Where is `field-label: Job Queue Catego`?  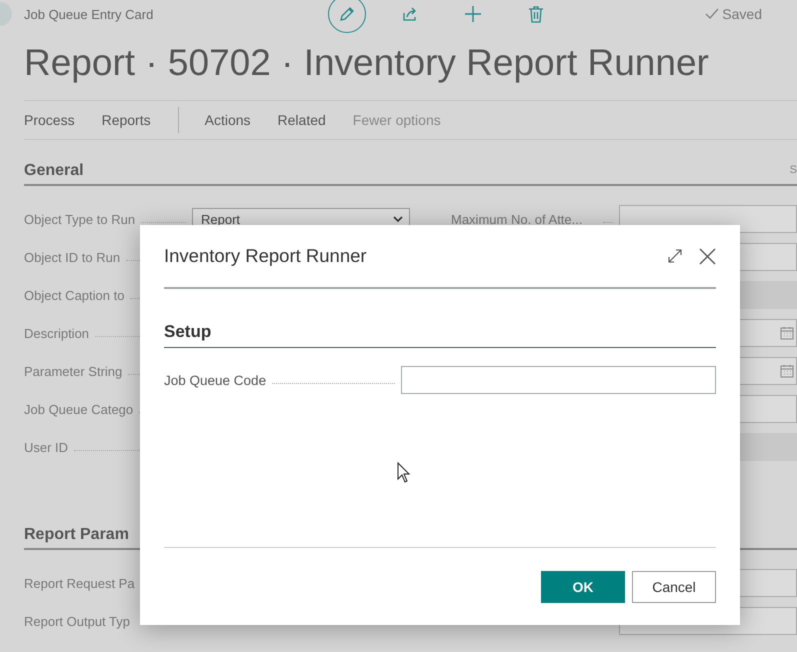 field-label: Job Queue Catego is located at coordinates (79, 409).